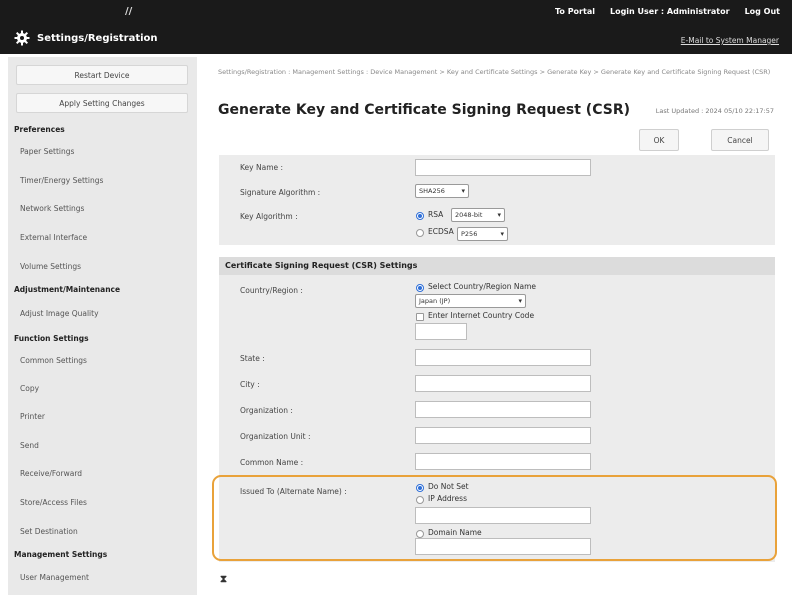 Image resolution: width=792 pixels, height=595 pixels. Describe the element at coordinates (53, 360) in the screenshot. I see `sidebar-item-common-settings: Common Settings` at that location.